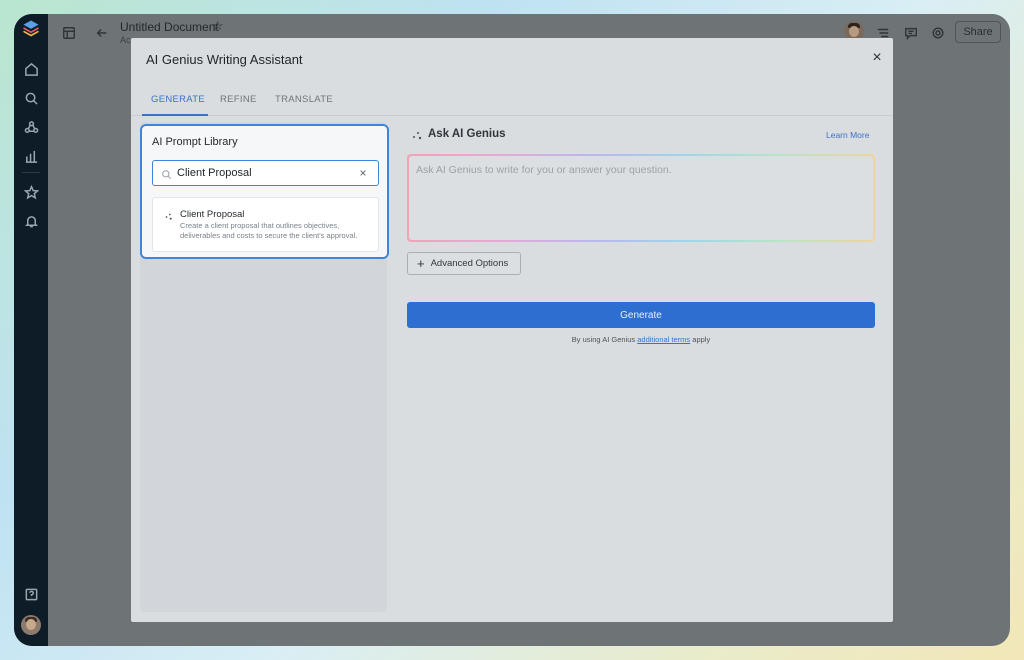 This screenshot has height=660, width=1024. I want to click on help-icon, so click(31, 594).